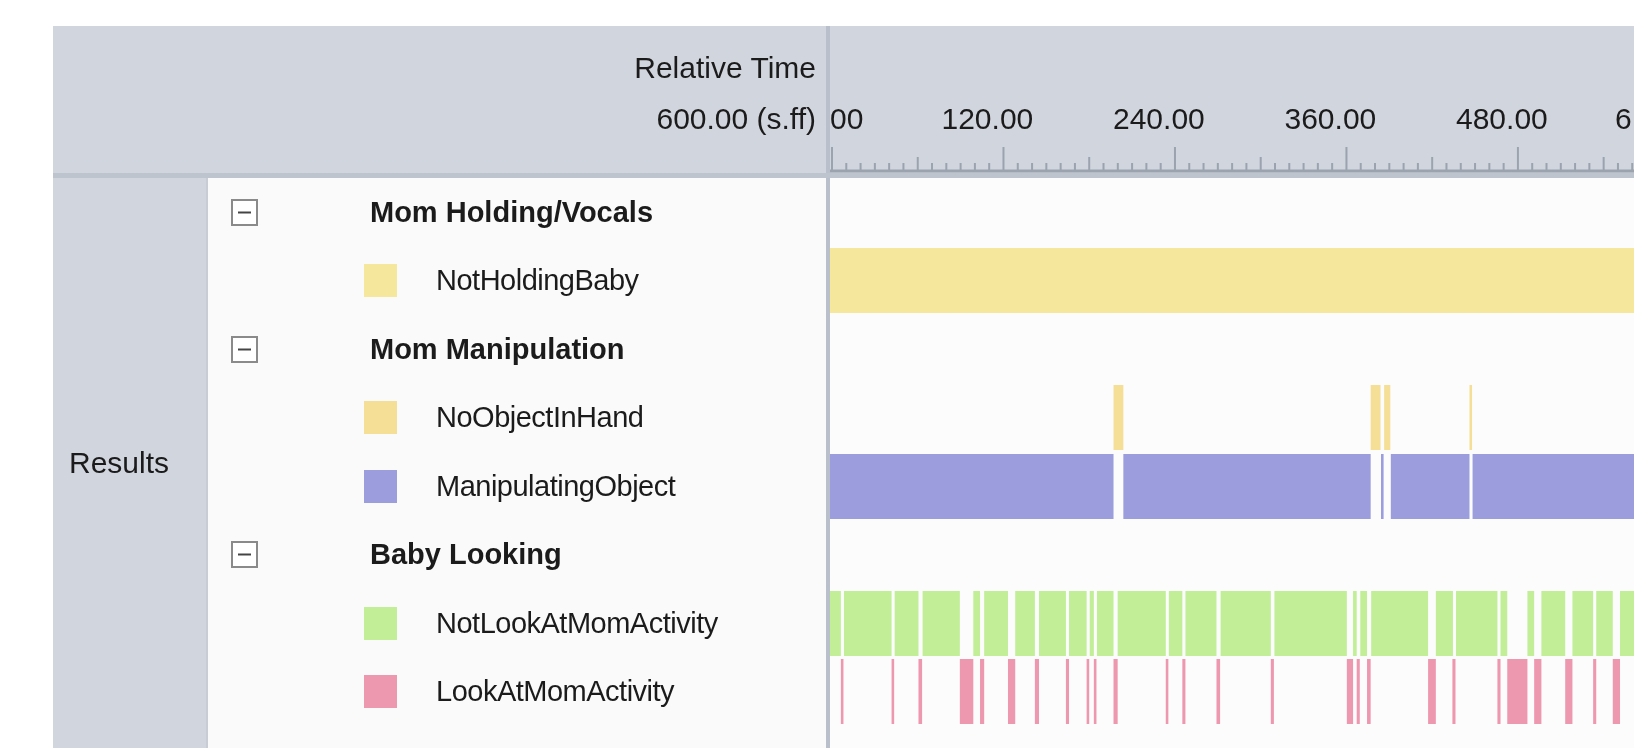 This screenshot has width=1634, height=748. What do you see at coordinates (497, 349) in the screenshot?
I see `group-label: Mom Manipulation` at bounding box center [497, 349].